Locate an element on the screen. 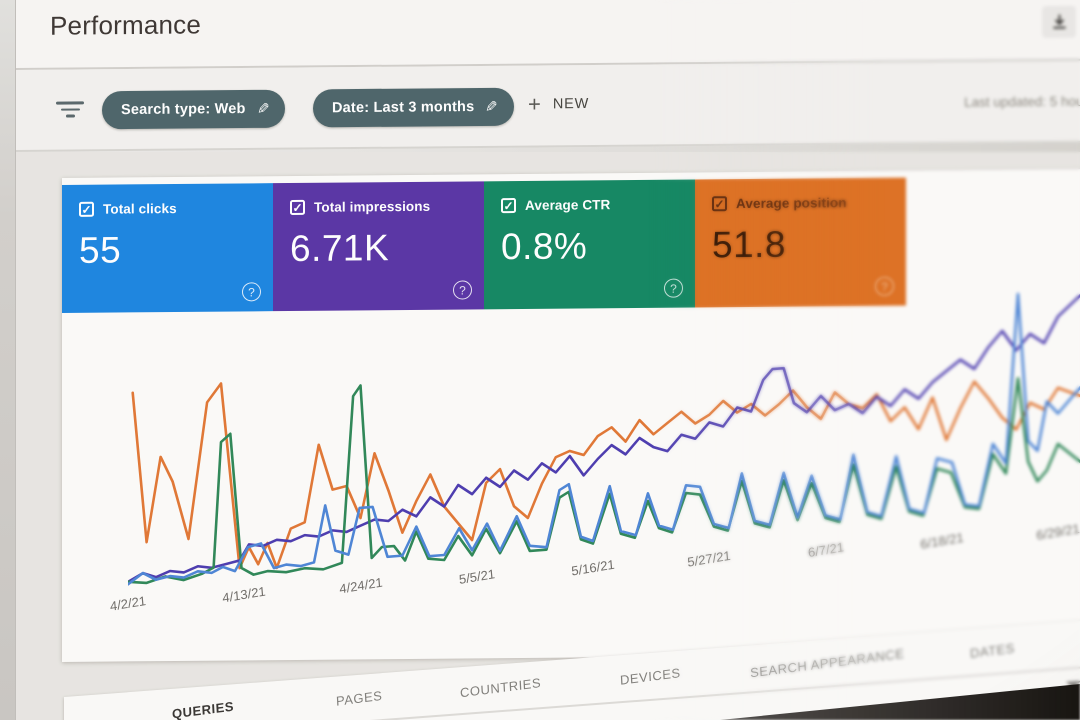 The width and height of the screenshot is (1080, 720). metric-card-header: ✓ Average CTR is located at coordinates (598, 205).